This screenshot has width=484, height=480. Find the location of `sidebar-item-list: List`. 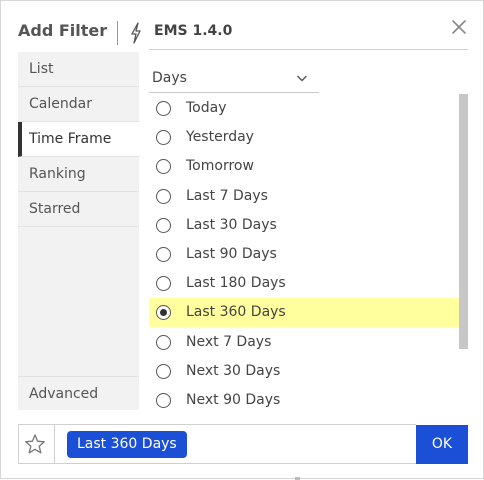

sidebar-item-list: List is located at coordinates (78, 69).